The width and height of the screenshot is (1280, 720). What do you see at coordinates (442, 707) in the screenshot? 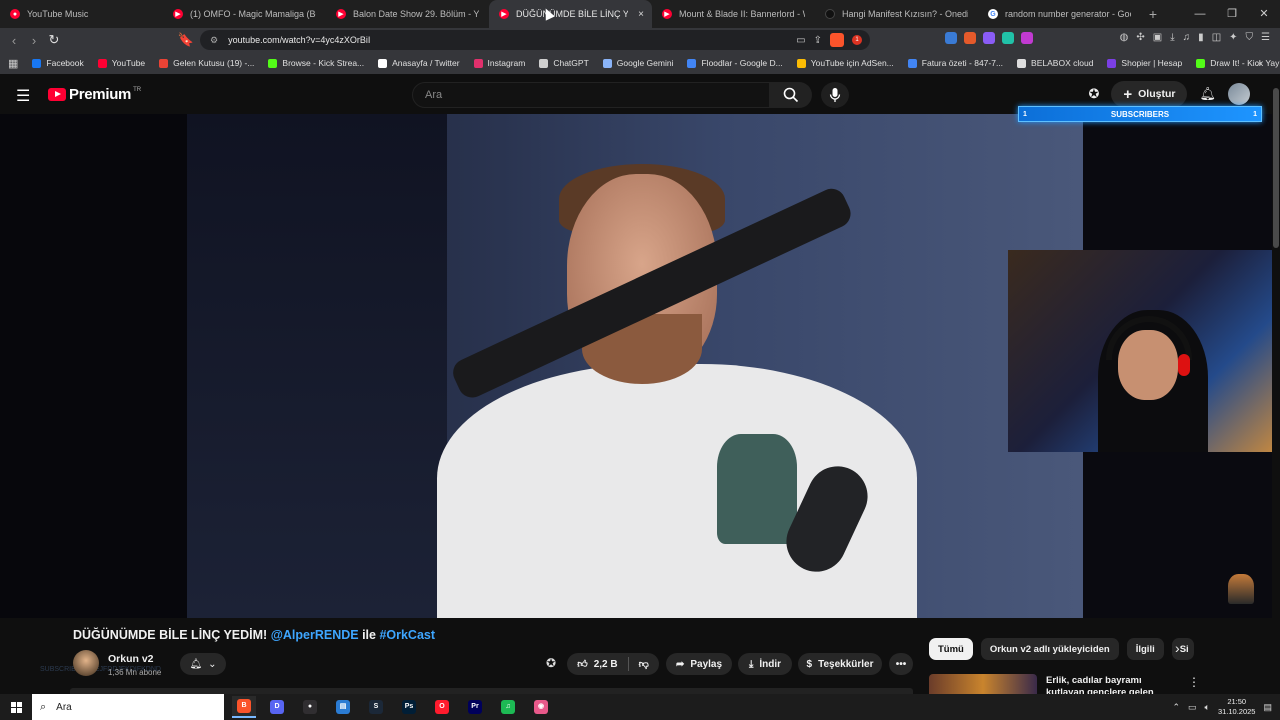
I see `taskbar-app-opera: O` at bounding box center [442, 707].